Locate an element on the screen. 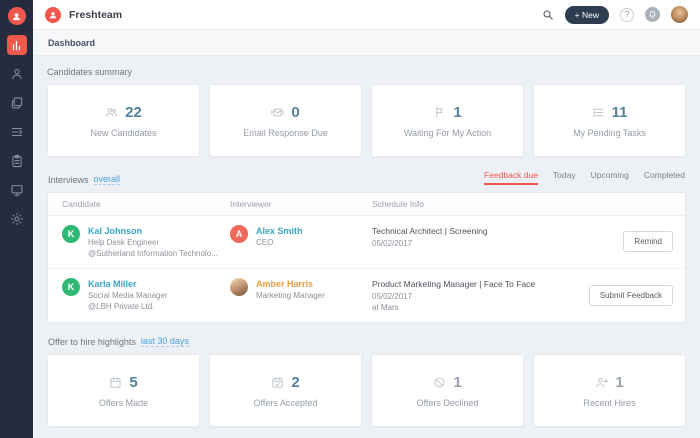  sidebar-item-onboarding is located at coordinates (17, 161).